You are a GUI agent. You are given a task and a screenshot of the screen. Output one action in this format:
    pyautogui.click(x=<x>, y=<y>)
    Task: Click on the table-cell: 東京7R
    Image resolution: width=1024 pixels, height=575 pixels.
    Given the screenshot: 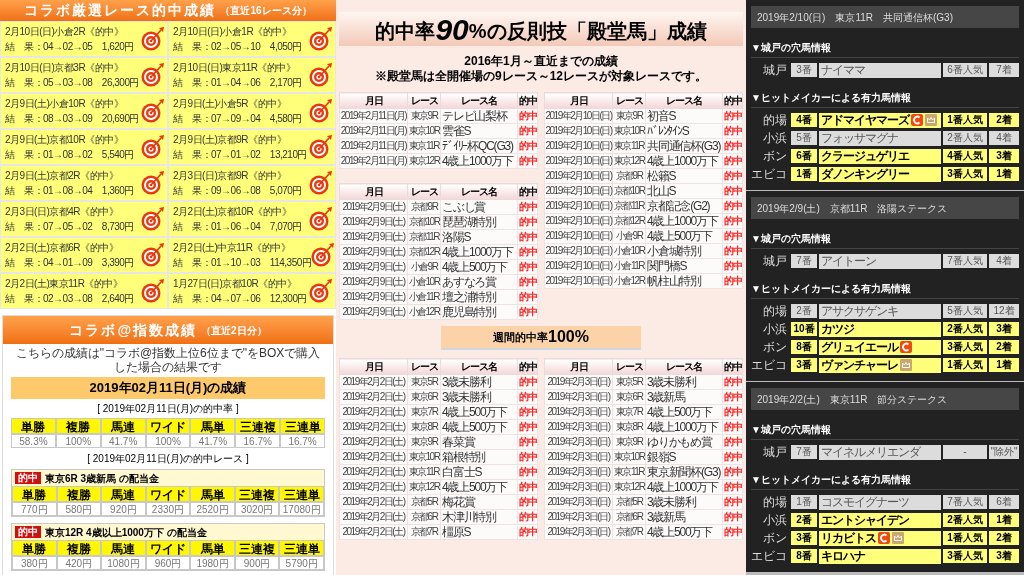 What is the action you would take?
    pyautogui.click(x=629, y=412)
    